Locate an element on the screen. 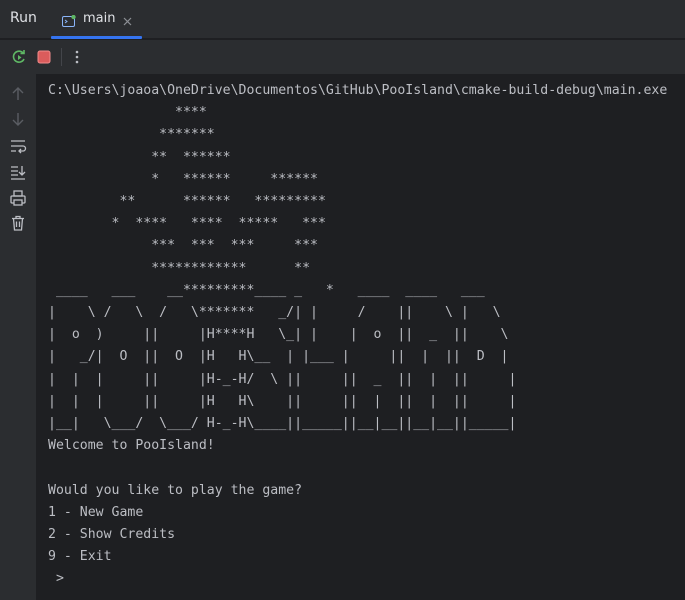  console-line: 2 - Show Credits is located at coordinates (112, 535).